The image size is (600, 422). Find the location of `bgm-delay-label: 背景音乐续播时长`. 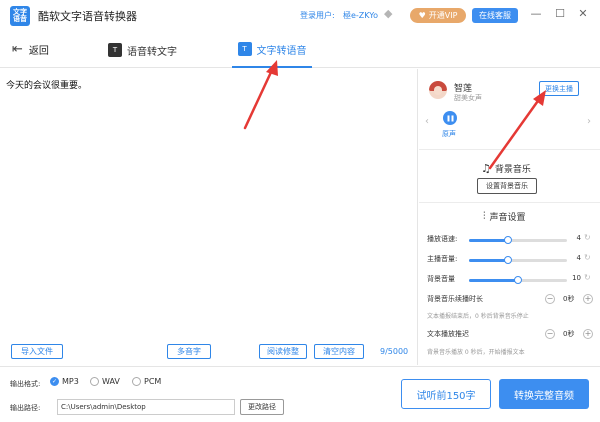

bgm-delay-label: 背景音乐续播时长 is located at coordinates (455, 299).